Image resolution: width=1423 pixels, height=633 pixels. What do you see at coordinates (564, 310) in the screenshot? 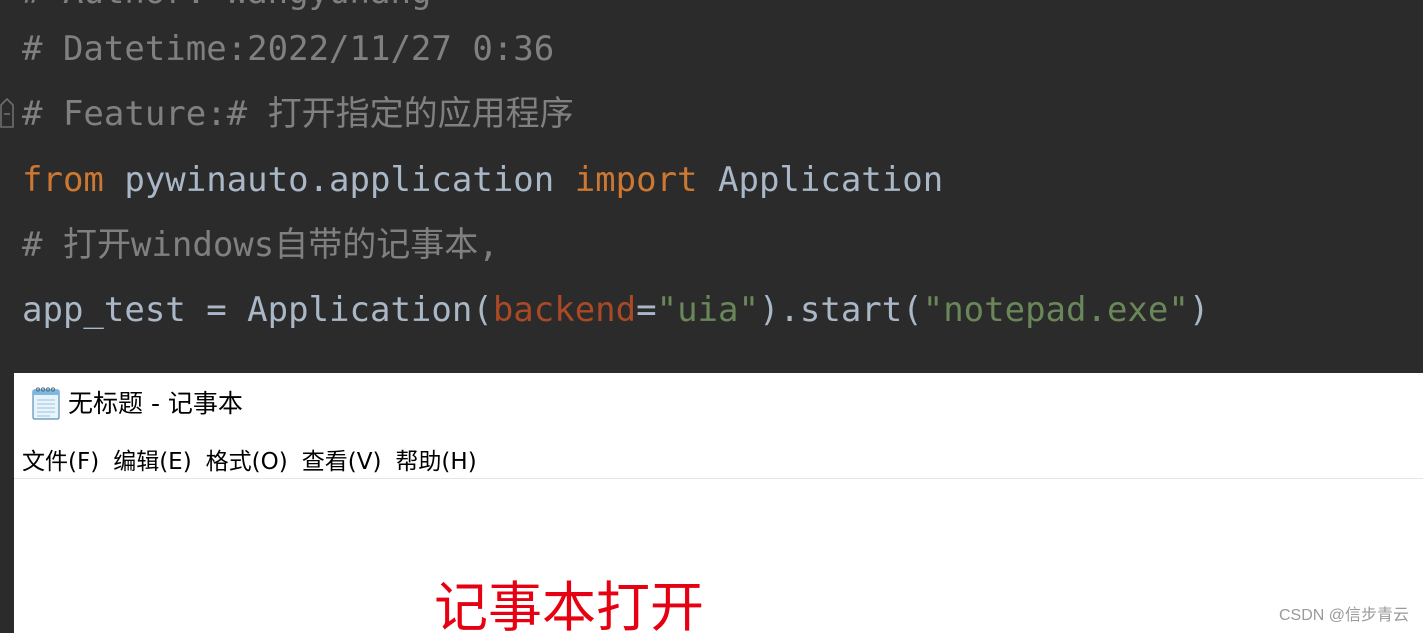
I see `param-backend: backend` at bounding box center [564, 310].